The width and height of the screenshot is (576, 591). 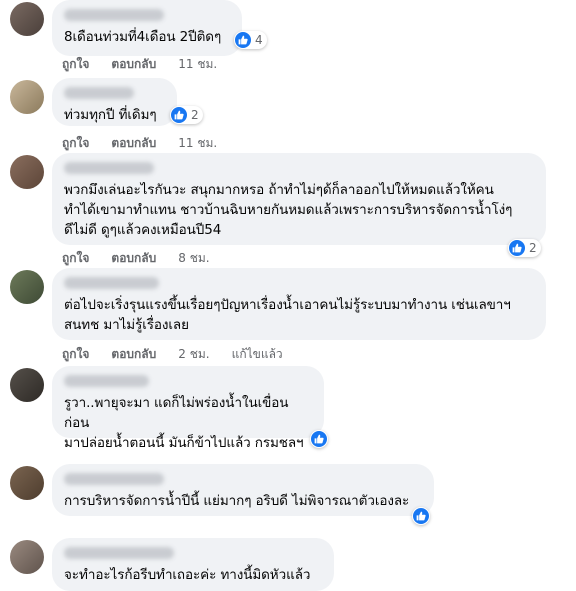 What do you see at coordinates (193, 564) in the screenshot?
I see `comment-bubble: จะทำอะไรก้อรีบทำเถอะค่ะ ทางนี้มิดหัวแล้ว` at bounding box center [193, 564].